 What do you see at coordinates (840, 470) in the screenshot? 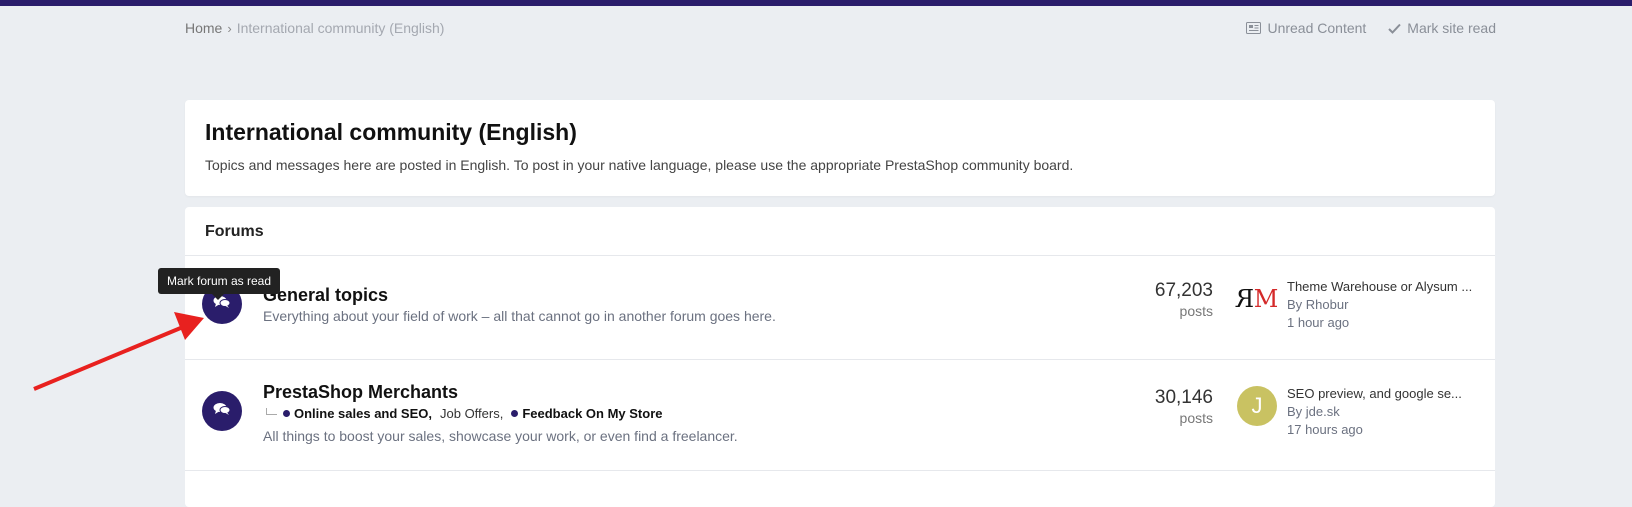
I see `divider` at bounding box center [840, 470].